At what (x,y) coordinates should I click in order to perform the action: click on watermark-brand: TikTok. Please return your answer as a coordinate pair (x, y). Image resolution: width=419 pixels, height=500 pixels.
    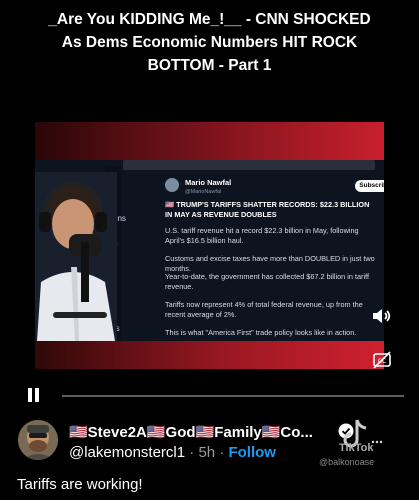
    Looking at the image, I should click on (356, 448).